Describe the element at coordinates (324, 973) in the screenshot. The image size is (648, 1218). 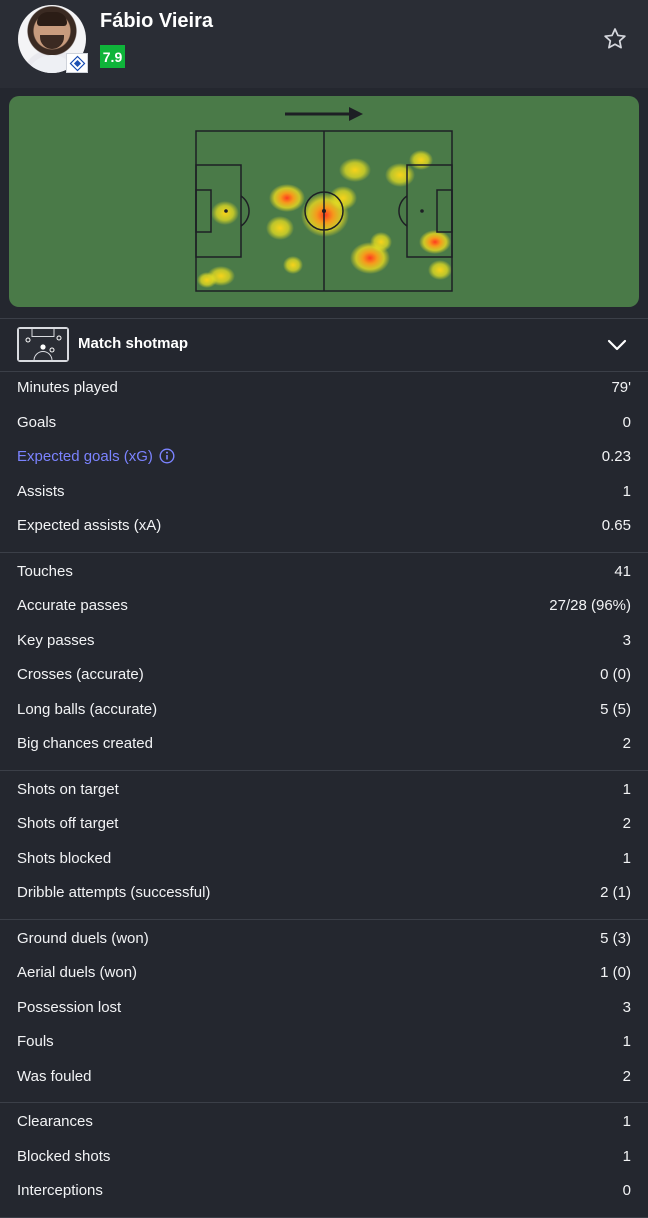
I see `stat-row: Aerial duels (won) 1 (0)` at that location.